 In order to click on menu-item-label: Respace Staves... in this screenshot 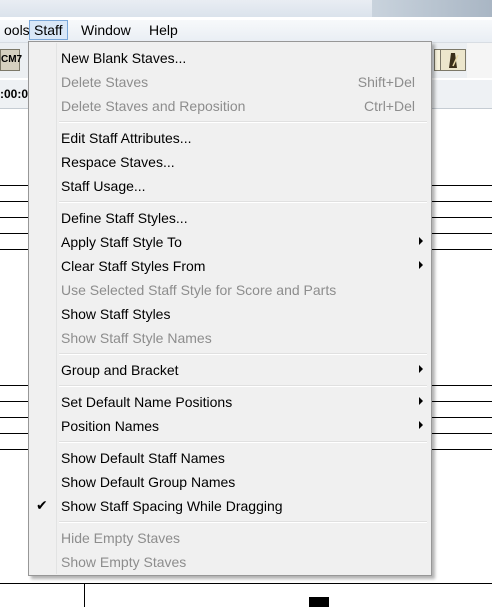, I will do `click(118, 162)`.